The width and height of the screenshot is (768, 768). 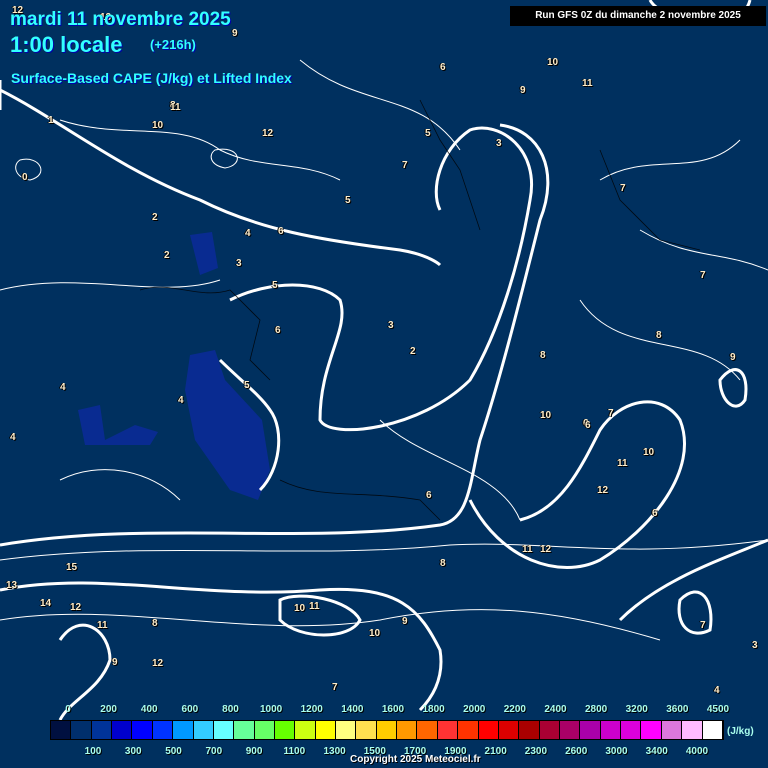 I want to click on scale-tick-label: 2100, so click(x=495, y=751).